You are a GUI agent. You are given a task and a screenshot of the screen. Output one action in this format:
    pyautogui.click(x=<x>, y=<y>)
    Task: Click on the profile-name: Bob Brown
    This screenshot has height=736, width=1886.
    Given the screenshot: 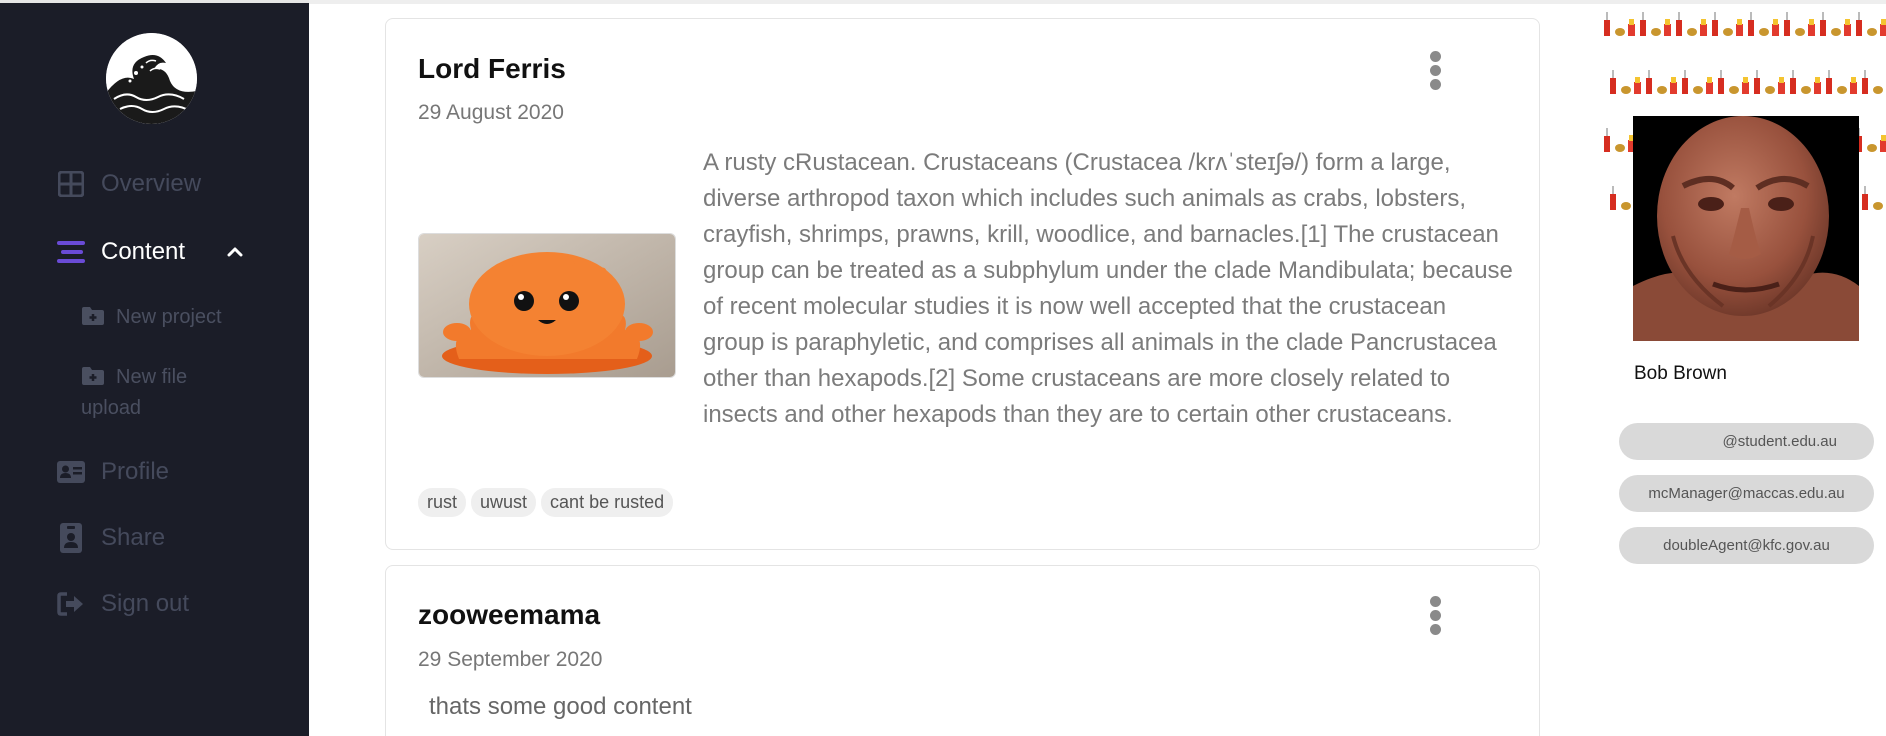 What is the action you would take?
    pyautogui.click(x=1680, y=373)
    